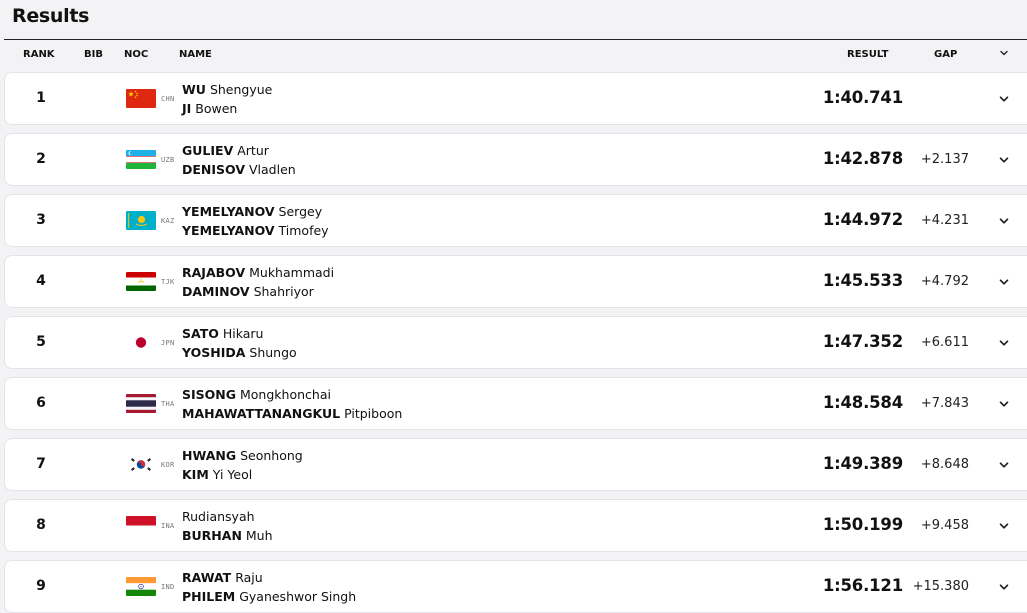 The width and height of the screenshot is (1027, 613). I want to click on athlete-last-name: RAWAT, so click(207, 577).